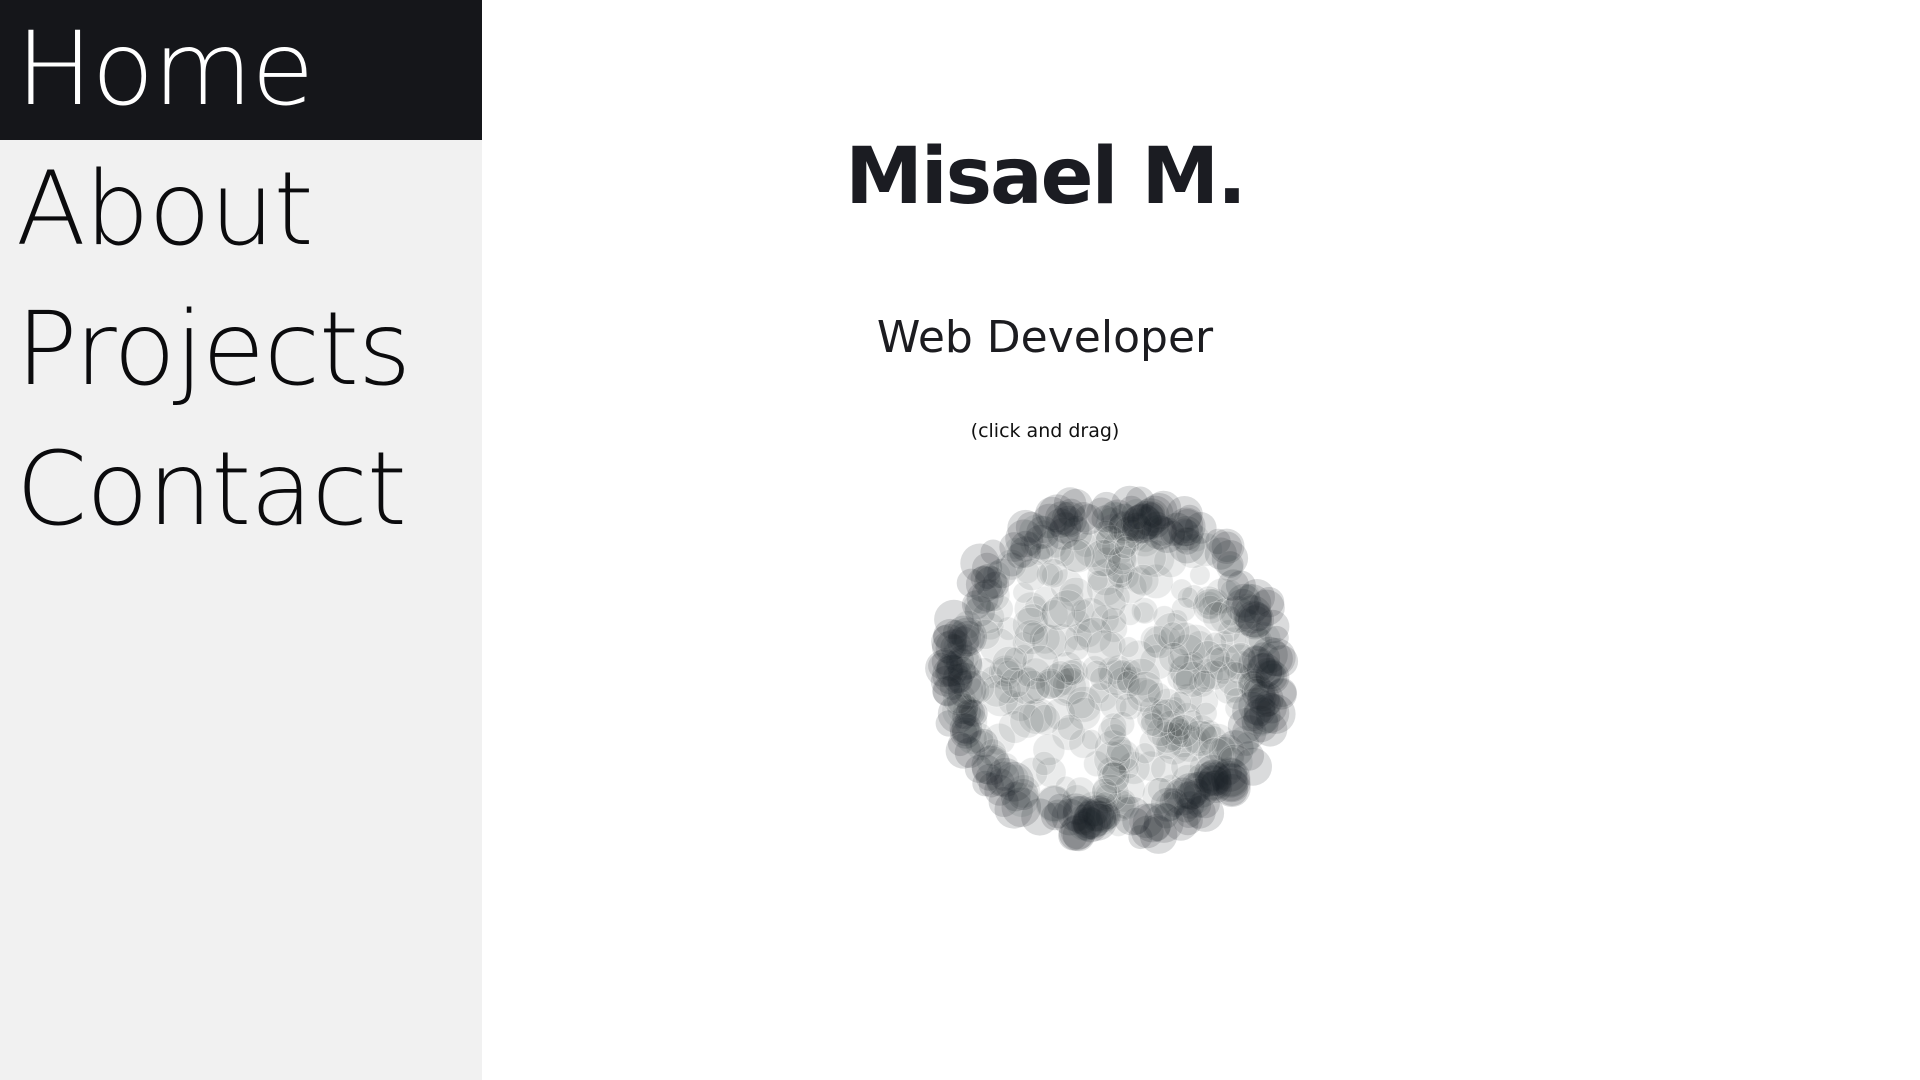 The width and height of the screenshot is (1920, 1080). Describe the element at coordinates (1045, 337) in the screenshot. I see `job-title: Web Developer` at that location.